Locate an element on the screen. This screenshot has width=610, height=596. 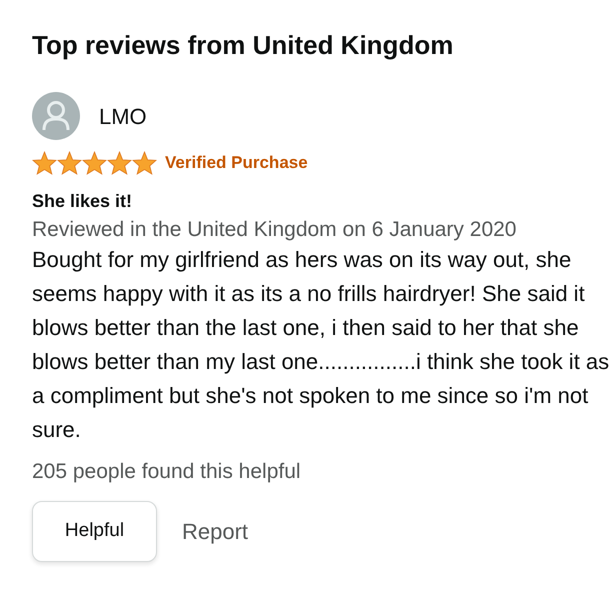
helpful-count: 205 people found this helpful is located at coordinates (167, 471).